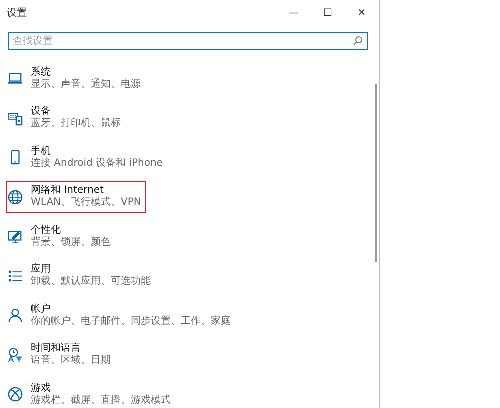 The height and width of the screenshot is (408, 500). What do you see at coordinates (41, 112) in the screenshot?
I see `category-title: 设备` at bounding box center [41, 112].